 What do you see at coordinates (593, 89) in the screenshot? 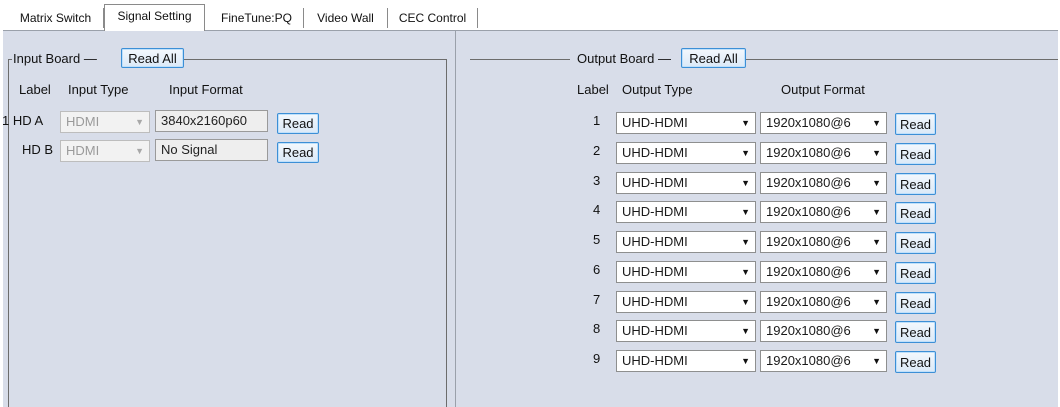
I see `output-header-label: Label` at bounding box center [593, 89].